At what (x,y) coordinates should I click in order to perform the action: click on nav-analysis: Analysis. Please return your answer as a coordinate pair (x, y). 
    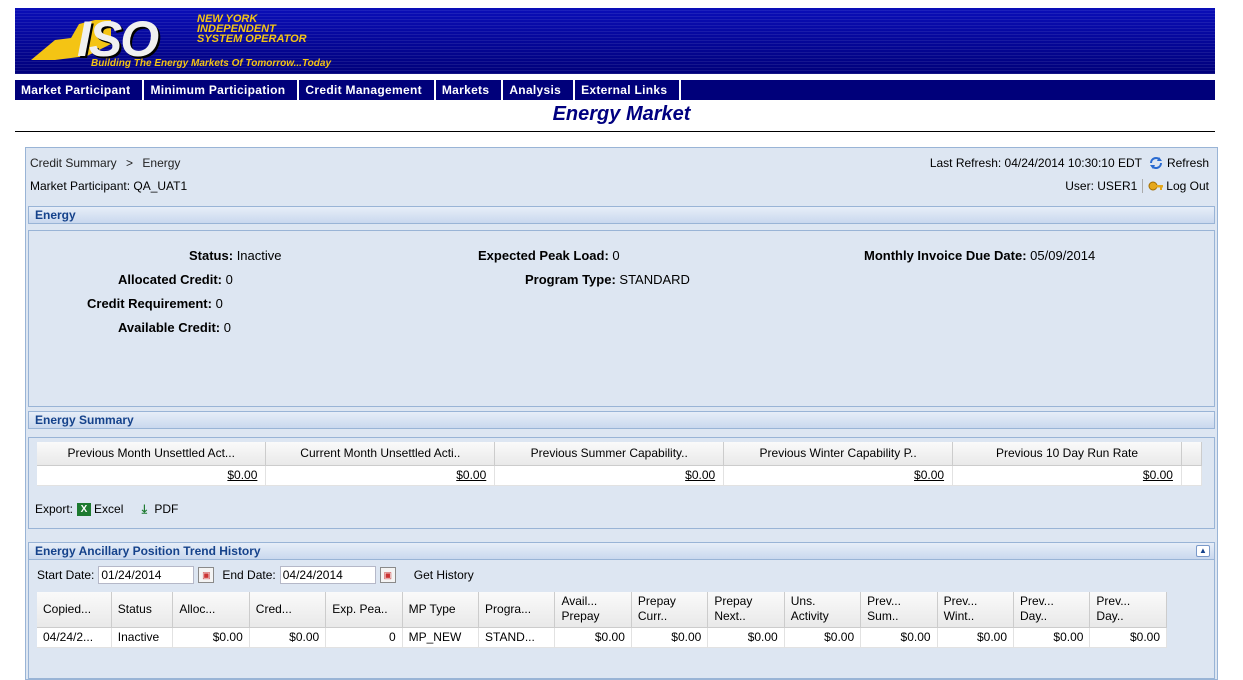
    Looking at the image, I should click on (539, 90).